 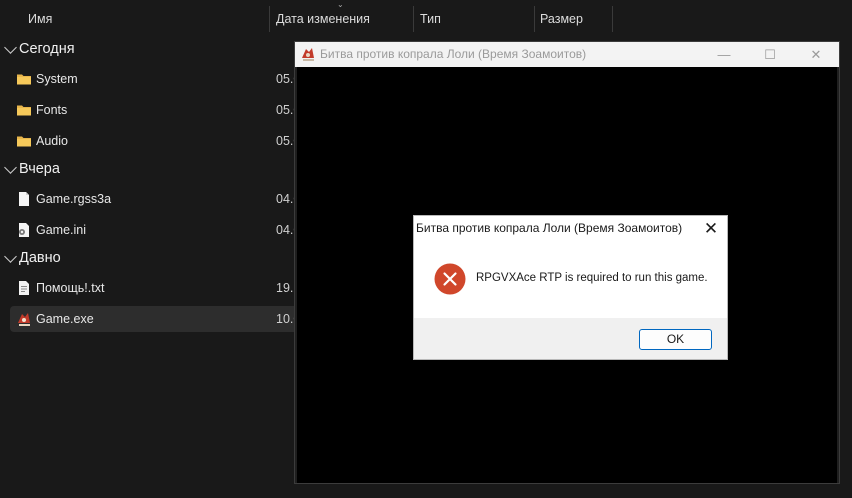 I want to click on column-separator, so click(x=612, y=19).